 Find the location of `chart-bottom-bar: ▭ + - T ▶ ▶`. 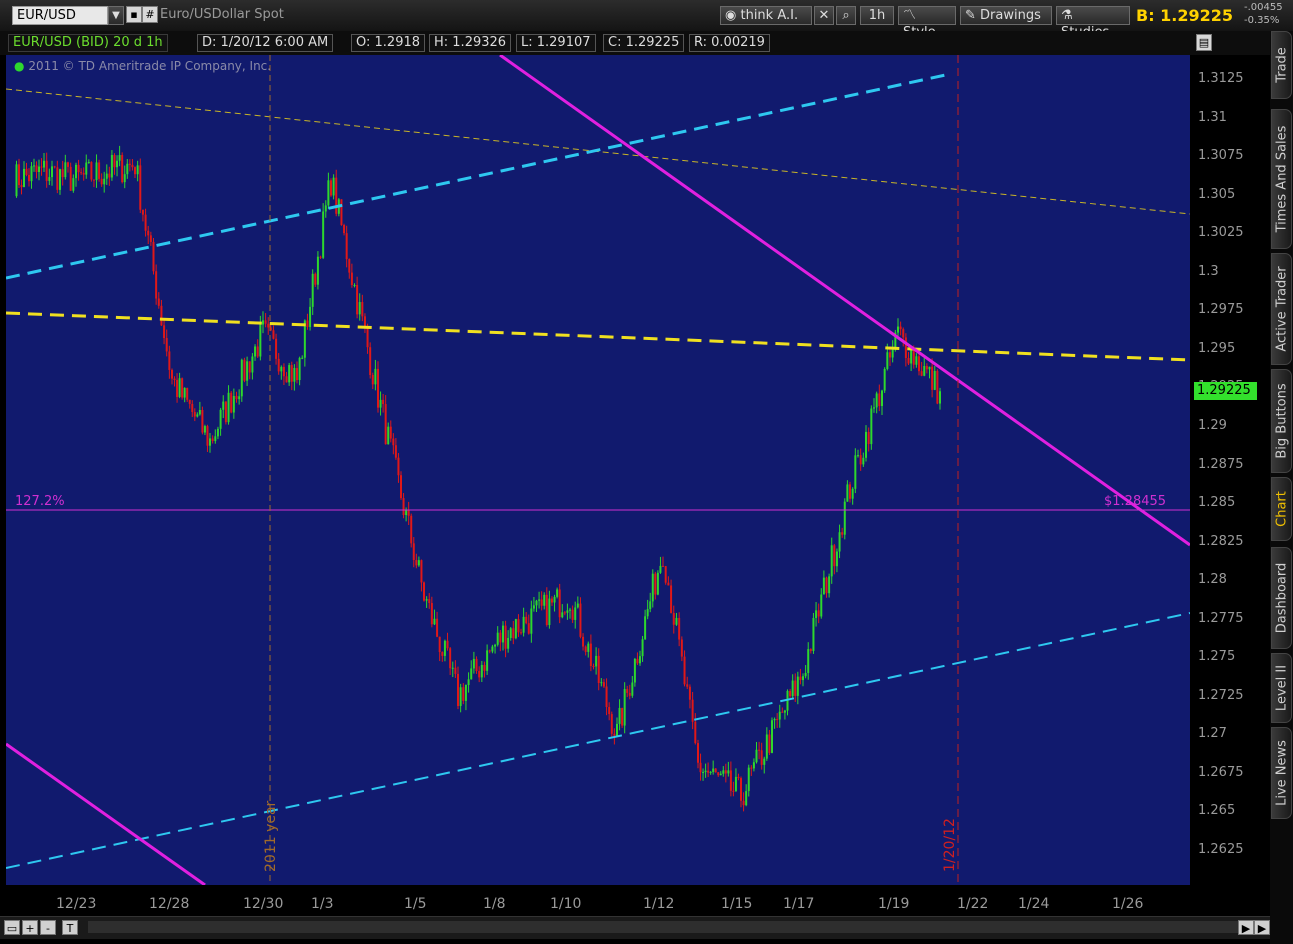

chart-bottom-bar: ▭ + - T ▶ ▶ is located at coordinates (635, 927).